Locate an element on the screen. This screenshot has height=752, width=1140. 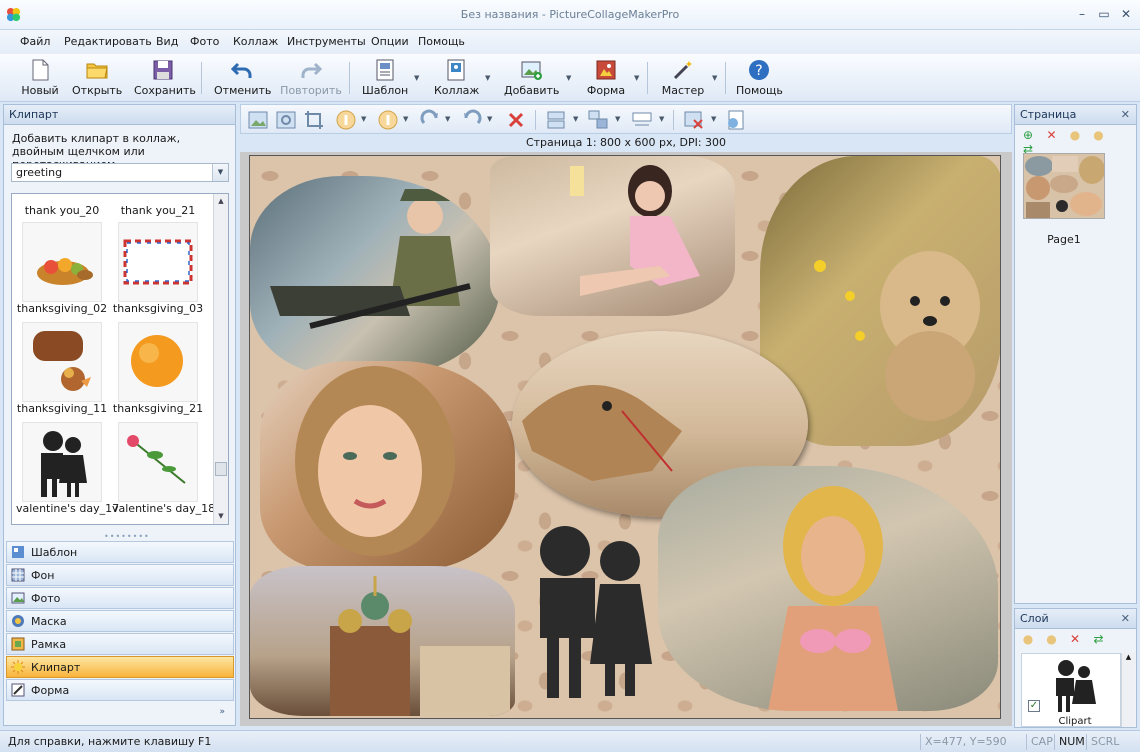
category-select: greeting ▼ is located at coordinates (120, 172).